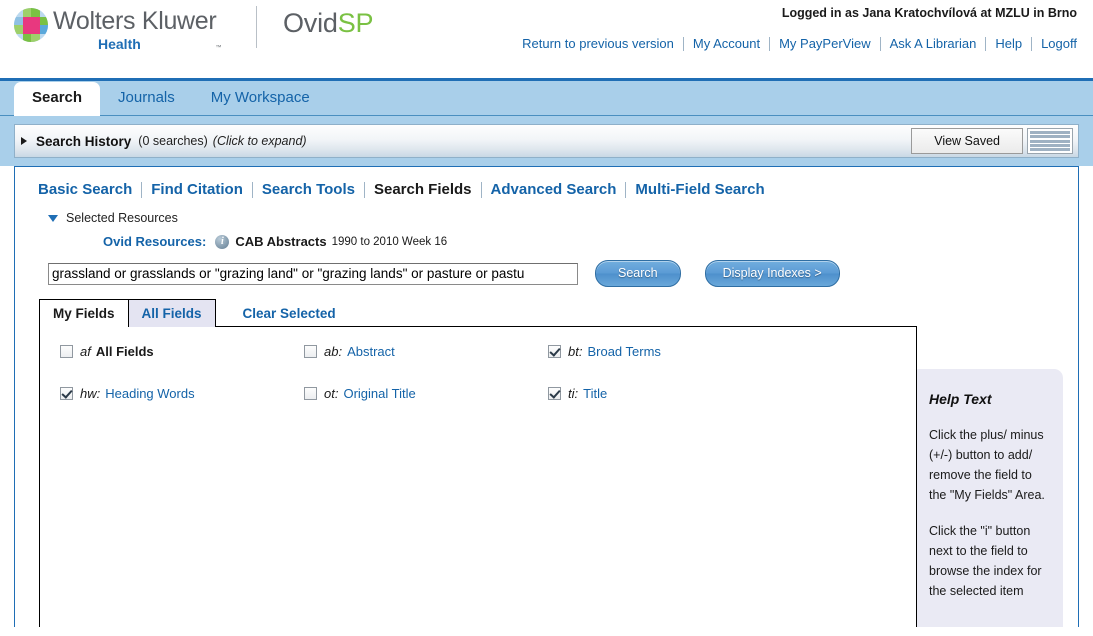  I want to click on header-divider, so click(256, 27).